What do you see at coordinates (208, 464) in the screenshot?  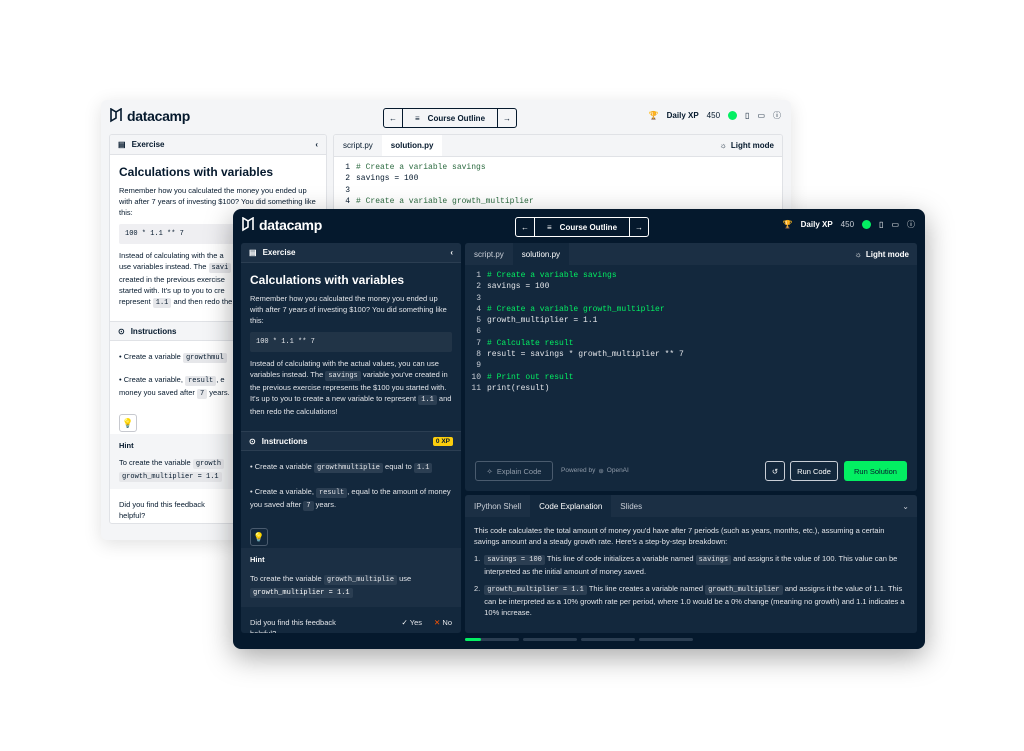 I see `code-chip: growth` at bounding box center [208, 464].